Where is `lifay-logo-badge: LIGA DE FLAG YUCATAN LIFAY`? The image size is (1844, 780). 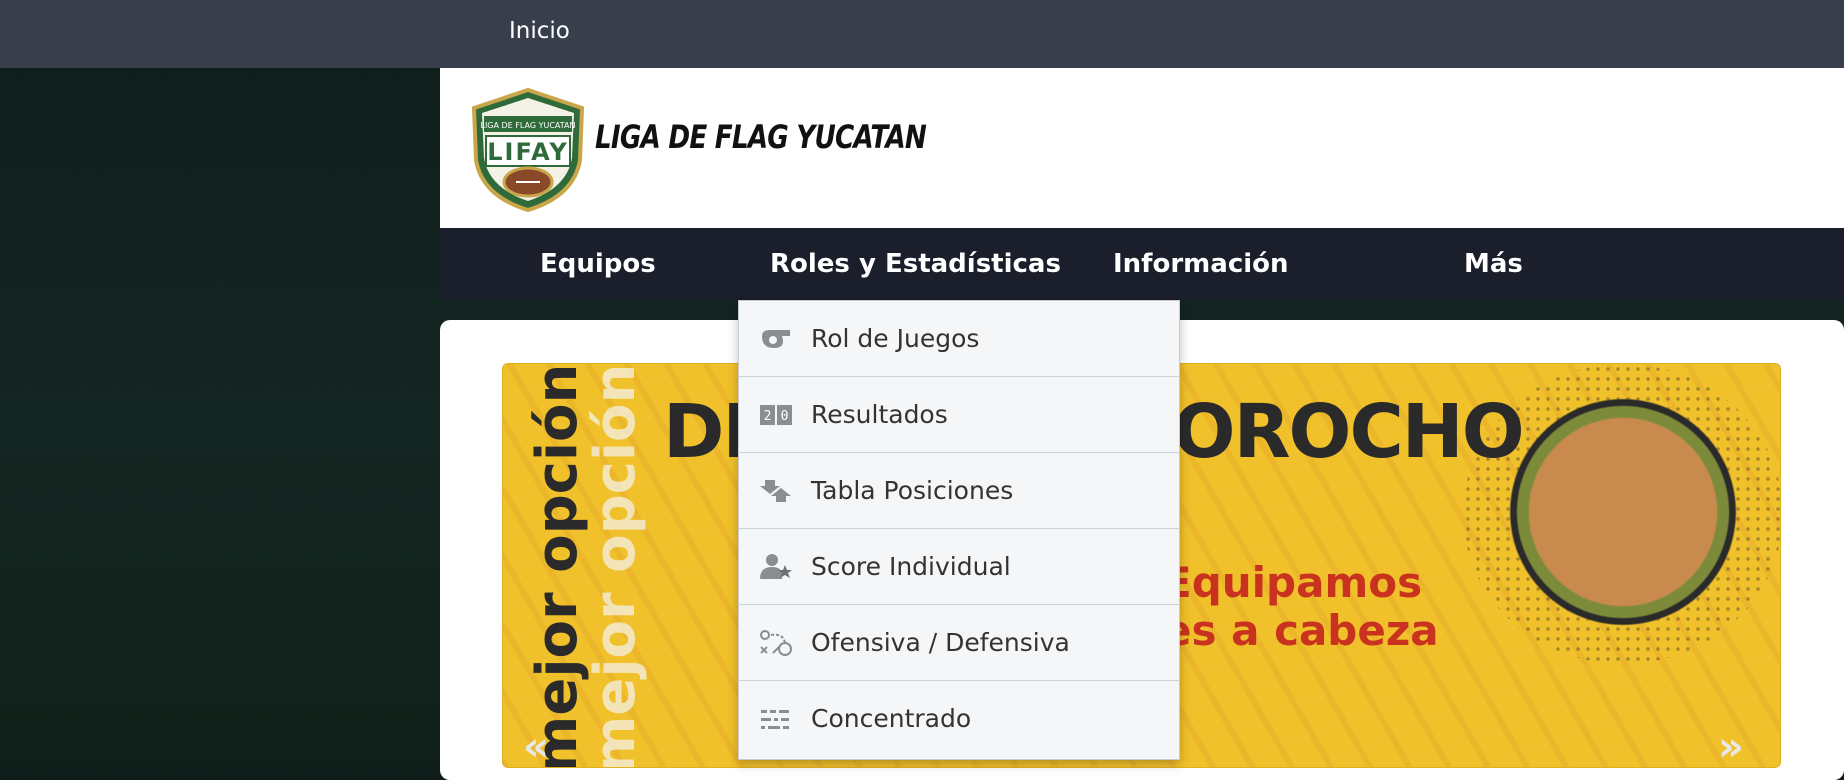
lifay-logo-badge: LIGA DE FLAG YUCATAN LIFAY is located at coordinates (528, 150).